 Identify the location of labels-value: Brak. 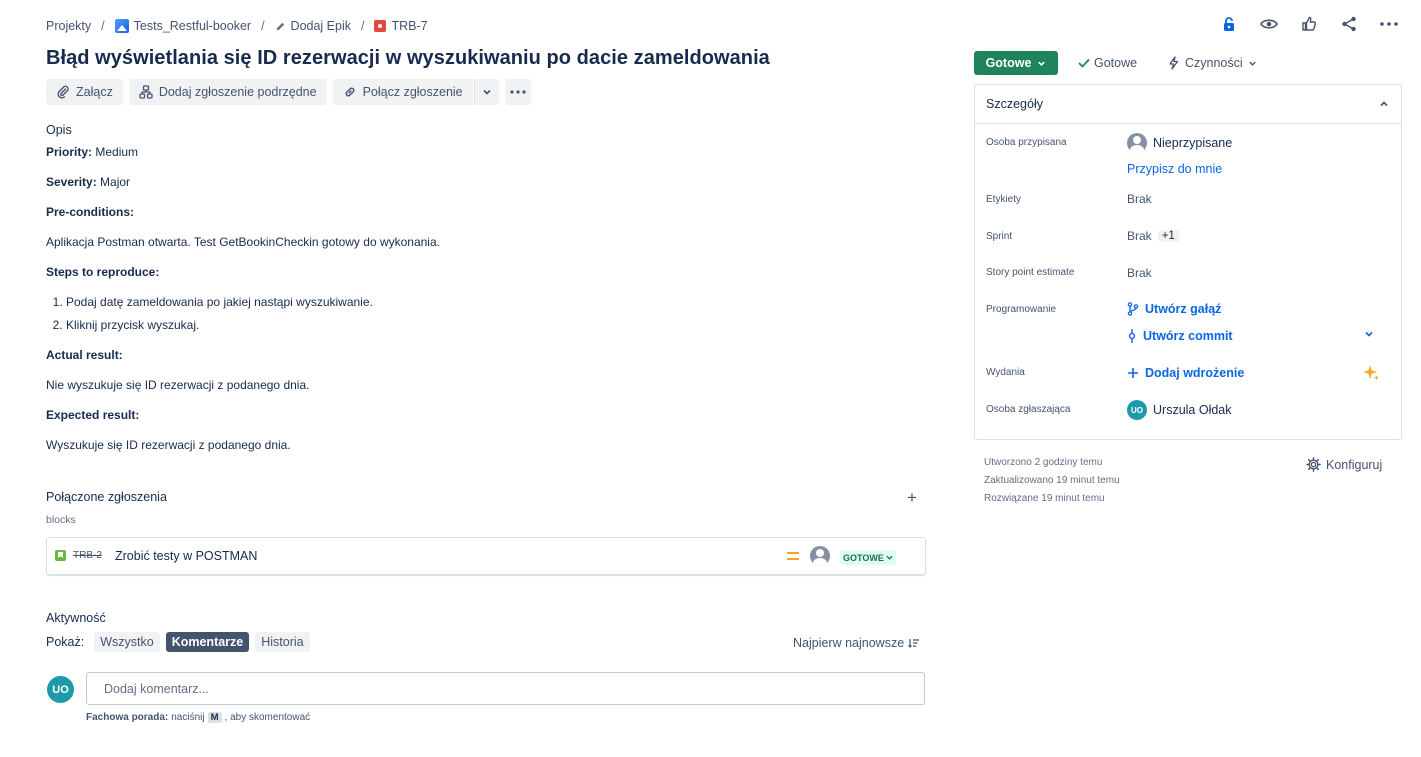
(1139, 199).